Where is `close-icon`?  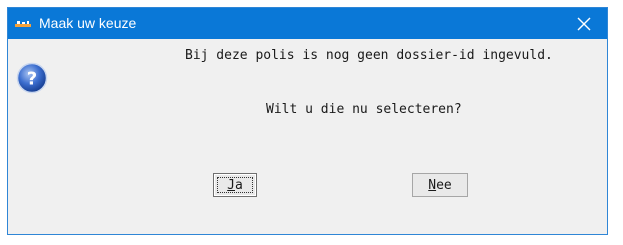
close-icon is located at coordinates (584, 23).